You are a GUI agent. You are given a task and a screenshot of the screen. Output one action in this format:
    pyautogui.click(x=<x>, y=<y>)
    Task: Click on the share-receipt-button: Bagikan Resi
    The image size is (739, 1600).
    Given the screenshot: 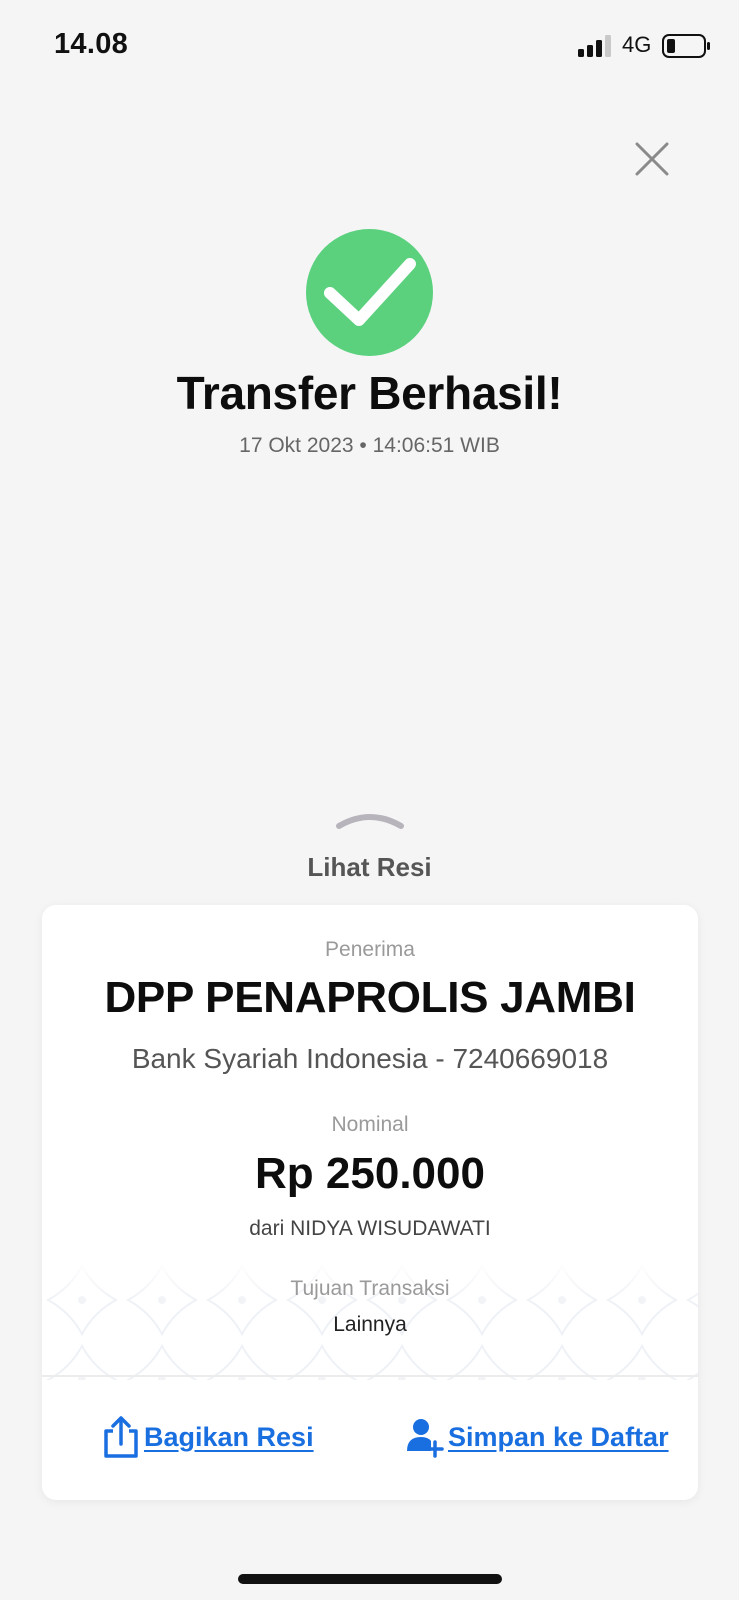 What is the action you would take?
    pyautogui.click(x=208, y=1437)
    